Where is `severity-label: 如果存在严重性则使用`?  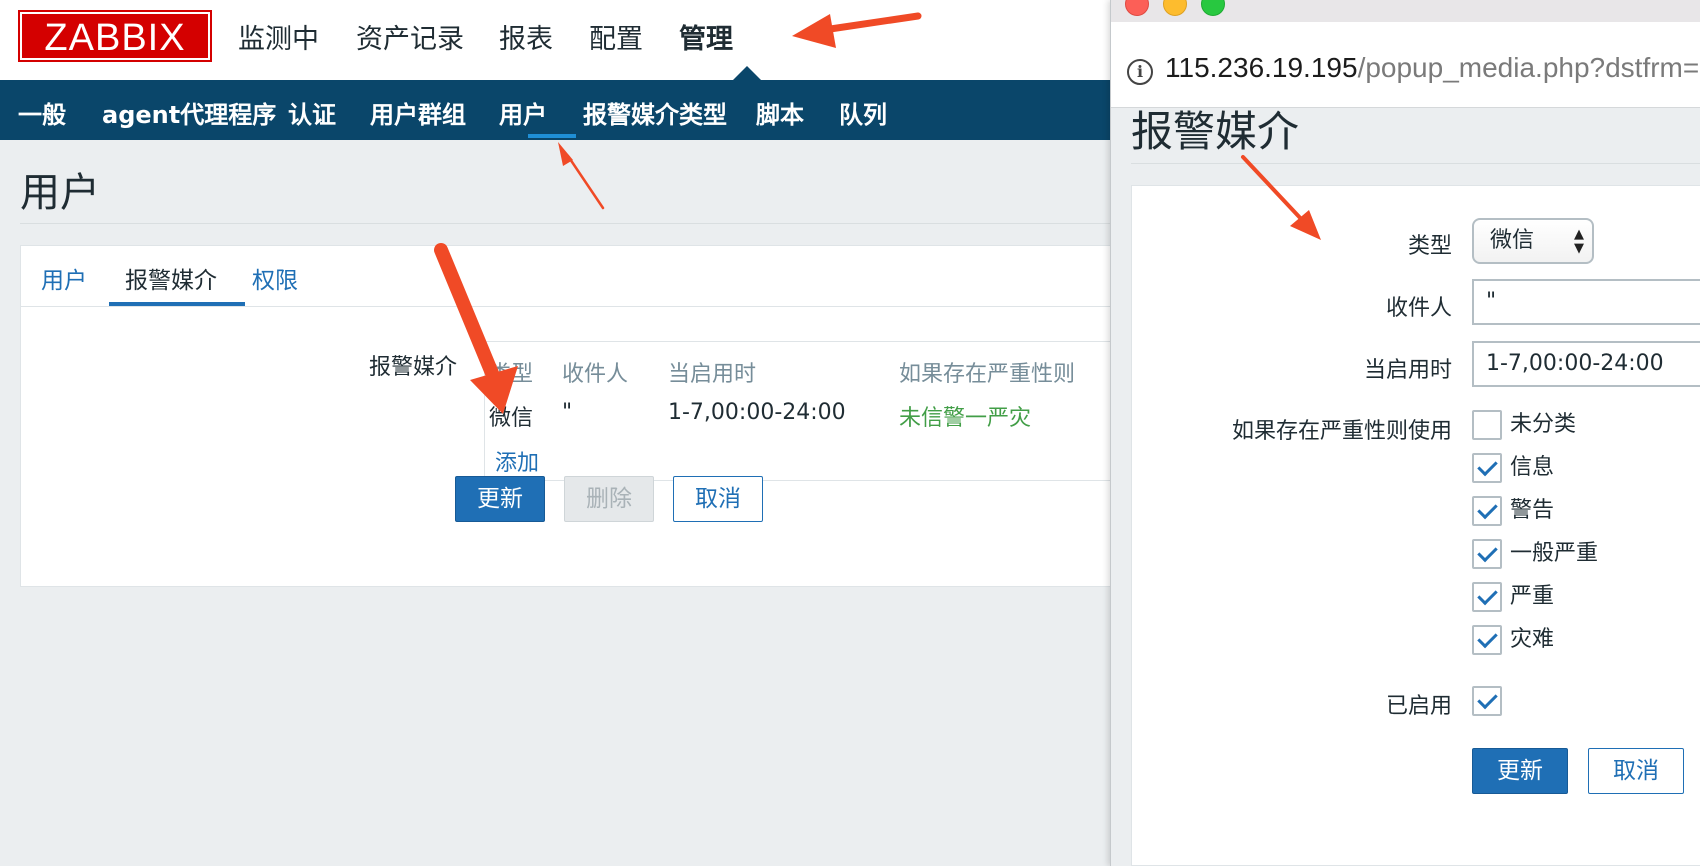 severity-label: 如果存在严重性则使用 is located at coordinates (1341, 431).